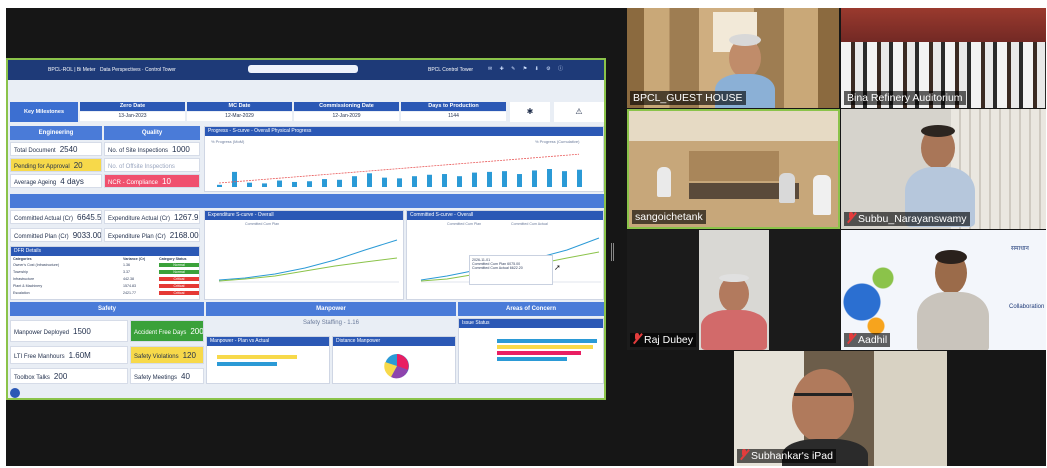  Describe the element at coordinates (840, 408) in the screenshot. I see `participant-tile-subhankar-ipad: Subhankar's iPad` at that location.